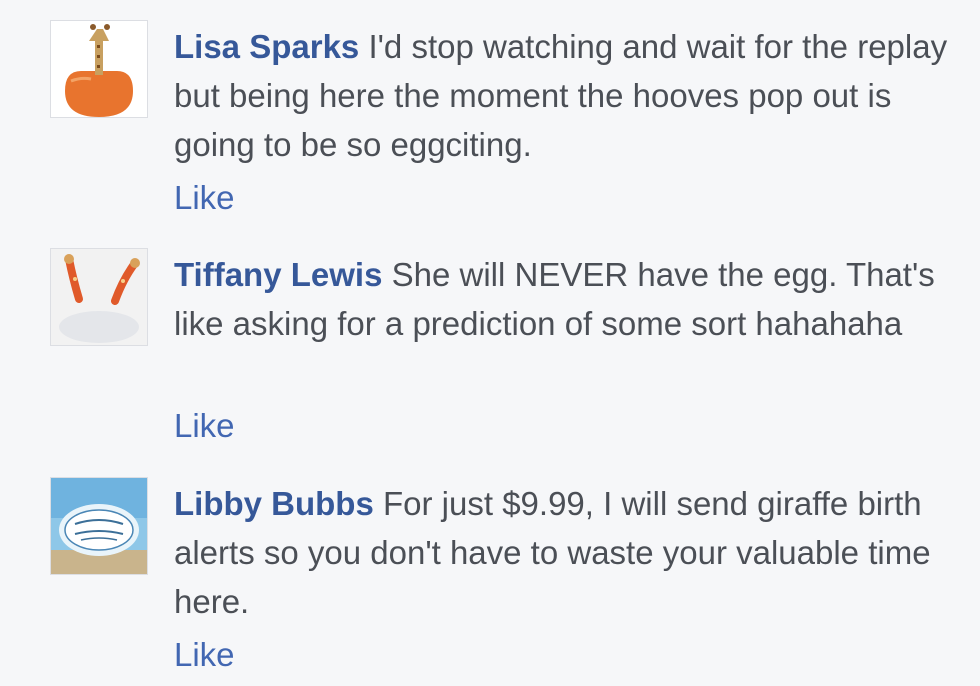 This screenshot has width=980, height=686. What do you see at coordinates (266, 46) in the screenshot?
I see `comment-author: Lisa Sparks` at bounding box center [266, 46].